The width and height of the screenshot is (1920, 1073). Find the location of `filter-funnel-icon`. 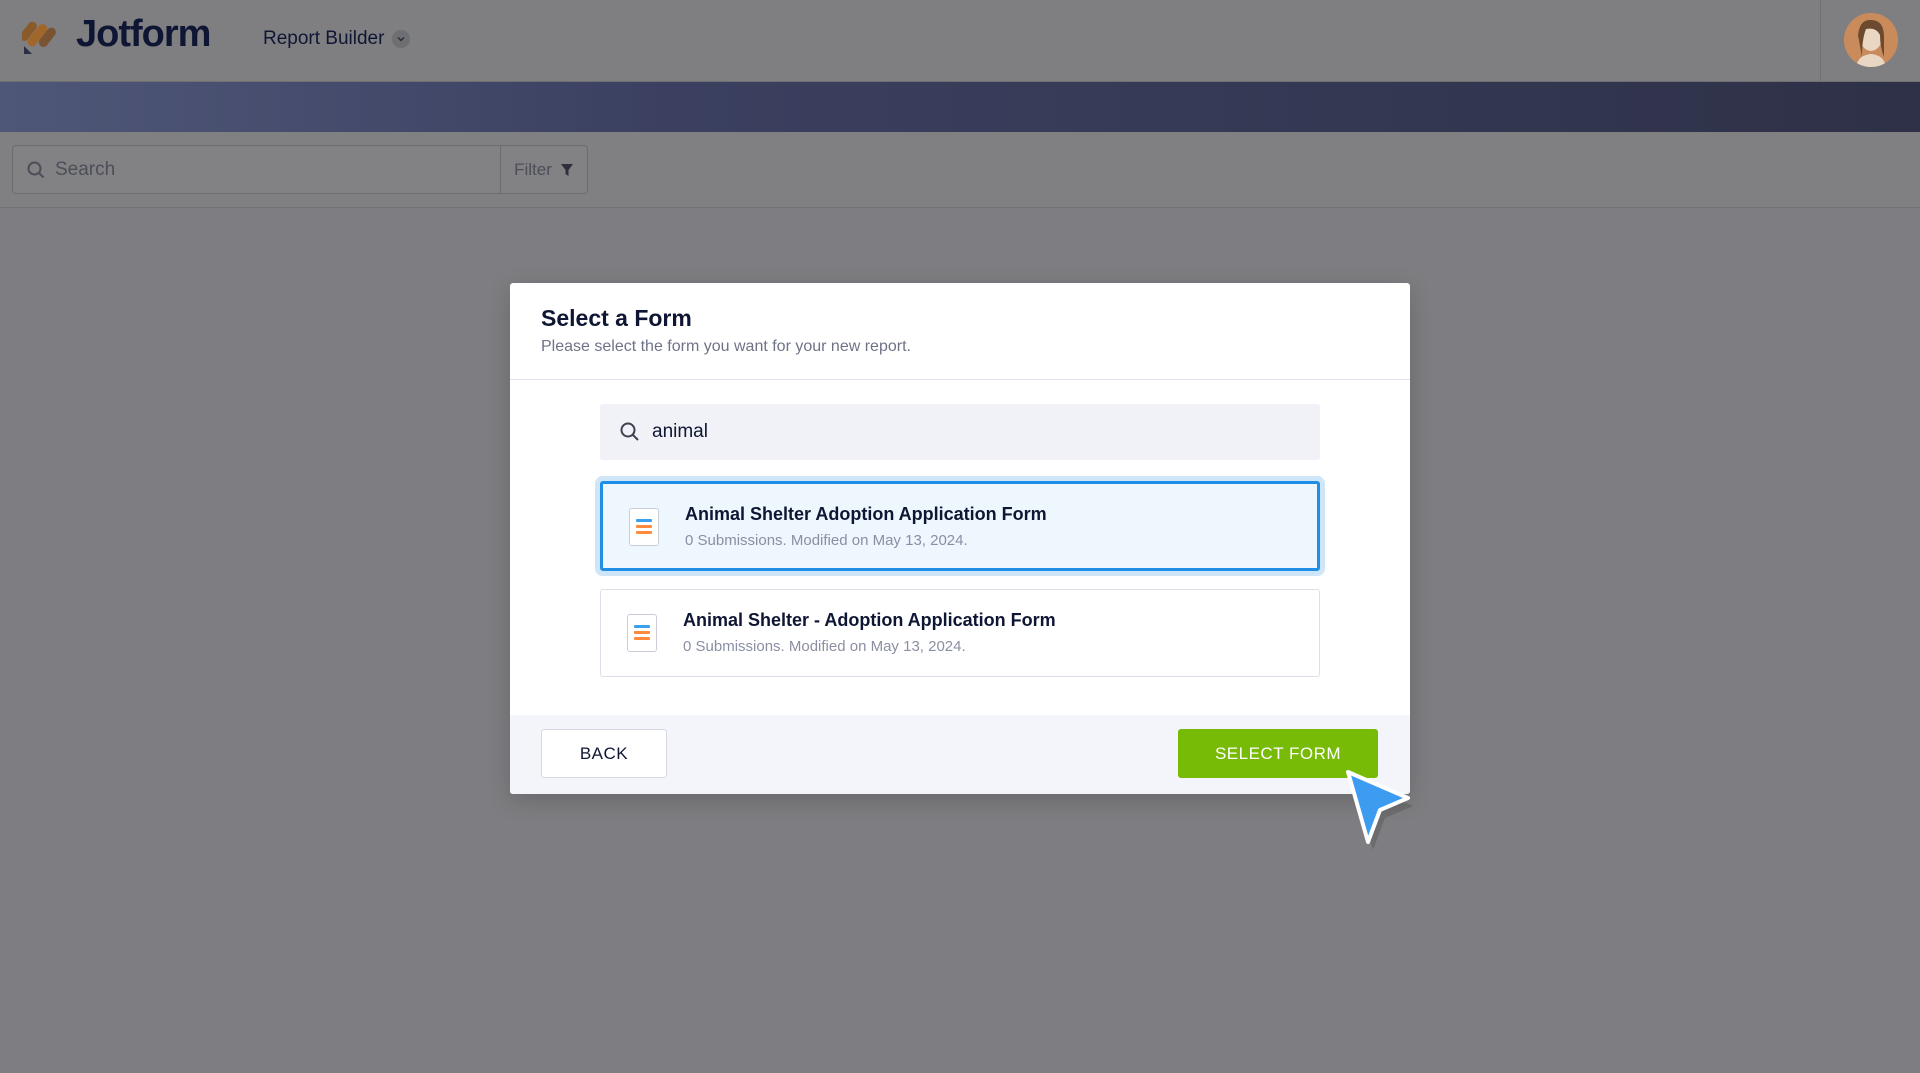

filter-funnel-icon is located at coordinates (567, 170).